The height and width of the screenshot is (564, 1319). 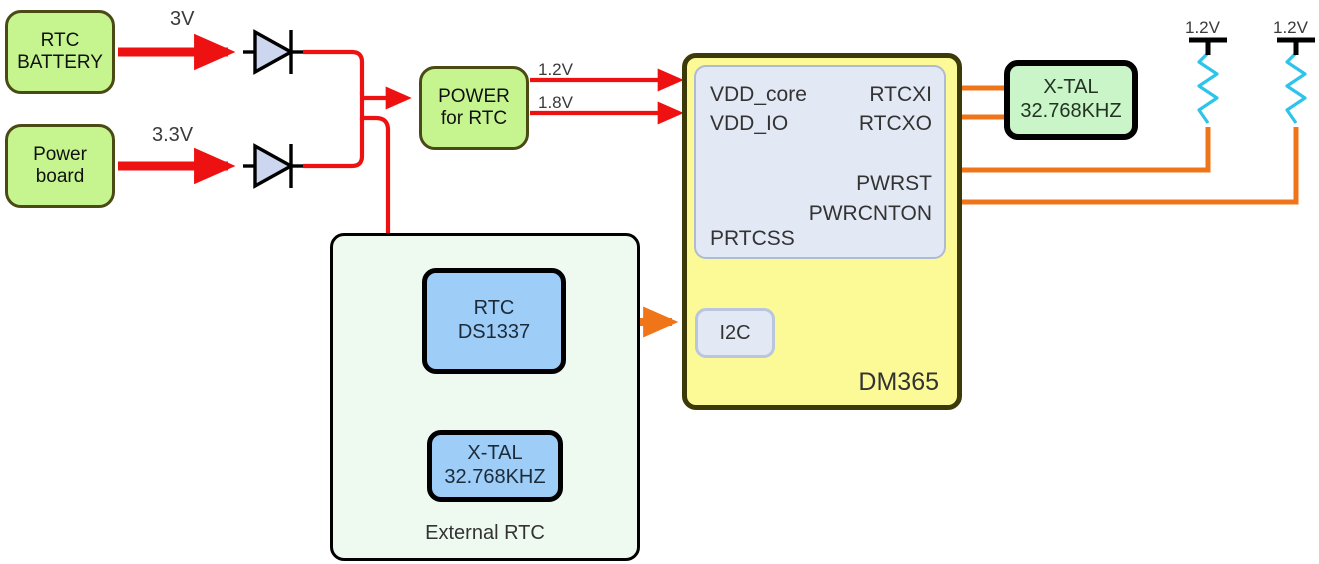 I want to click on diode-battery, so click(x=274, y=52).